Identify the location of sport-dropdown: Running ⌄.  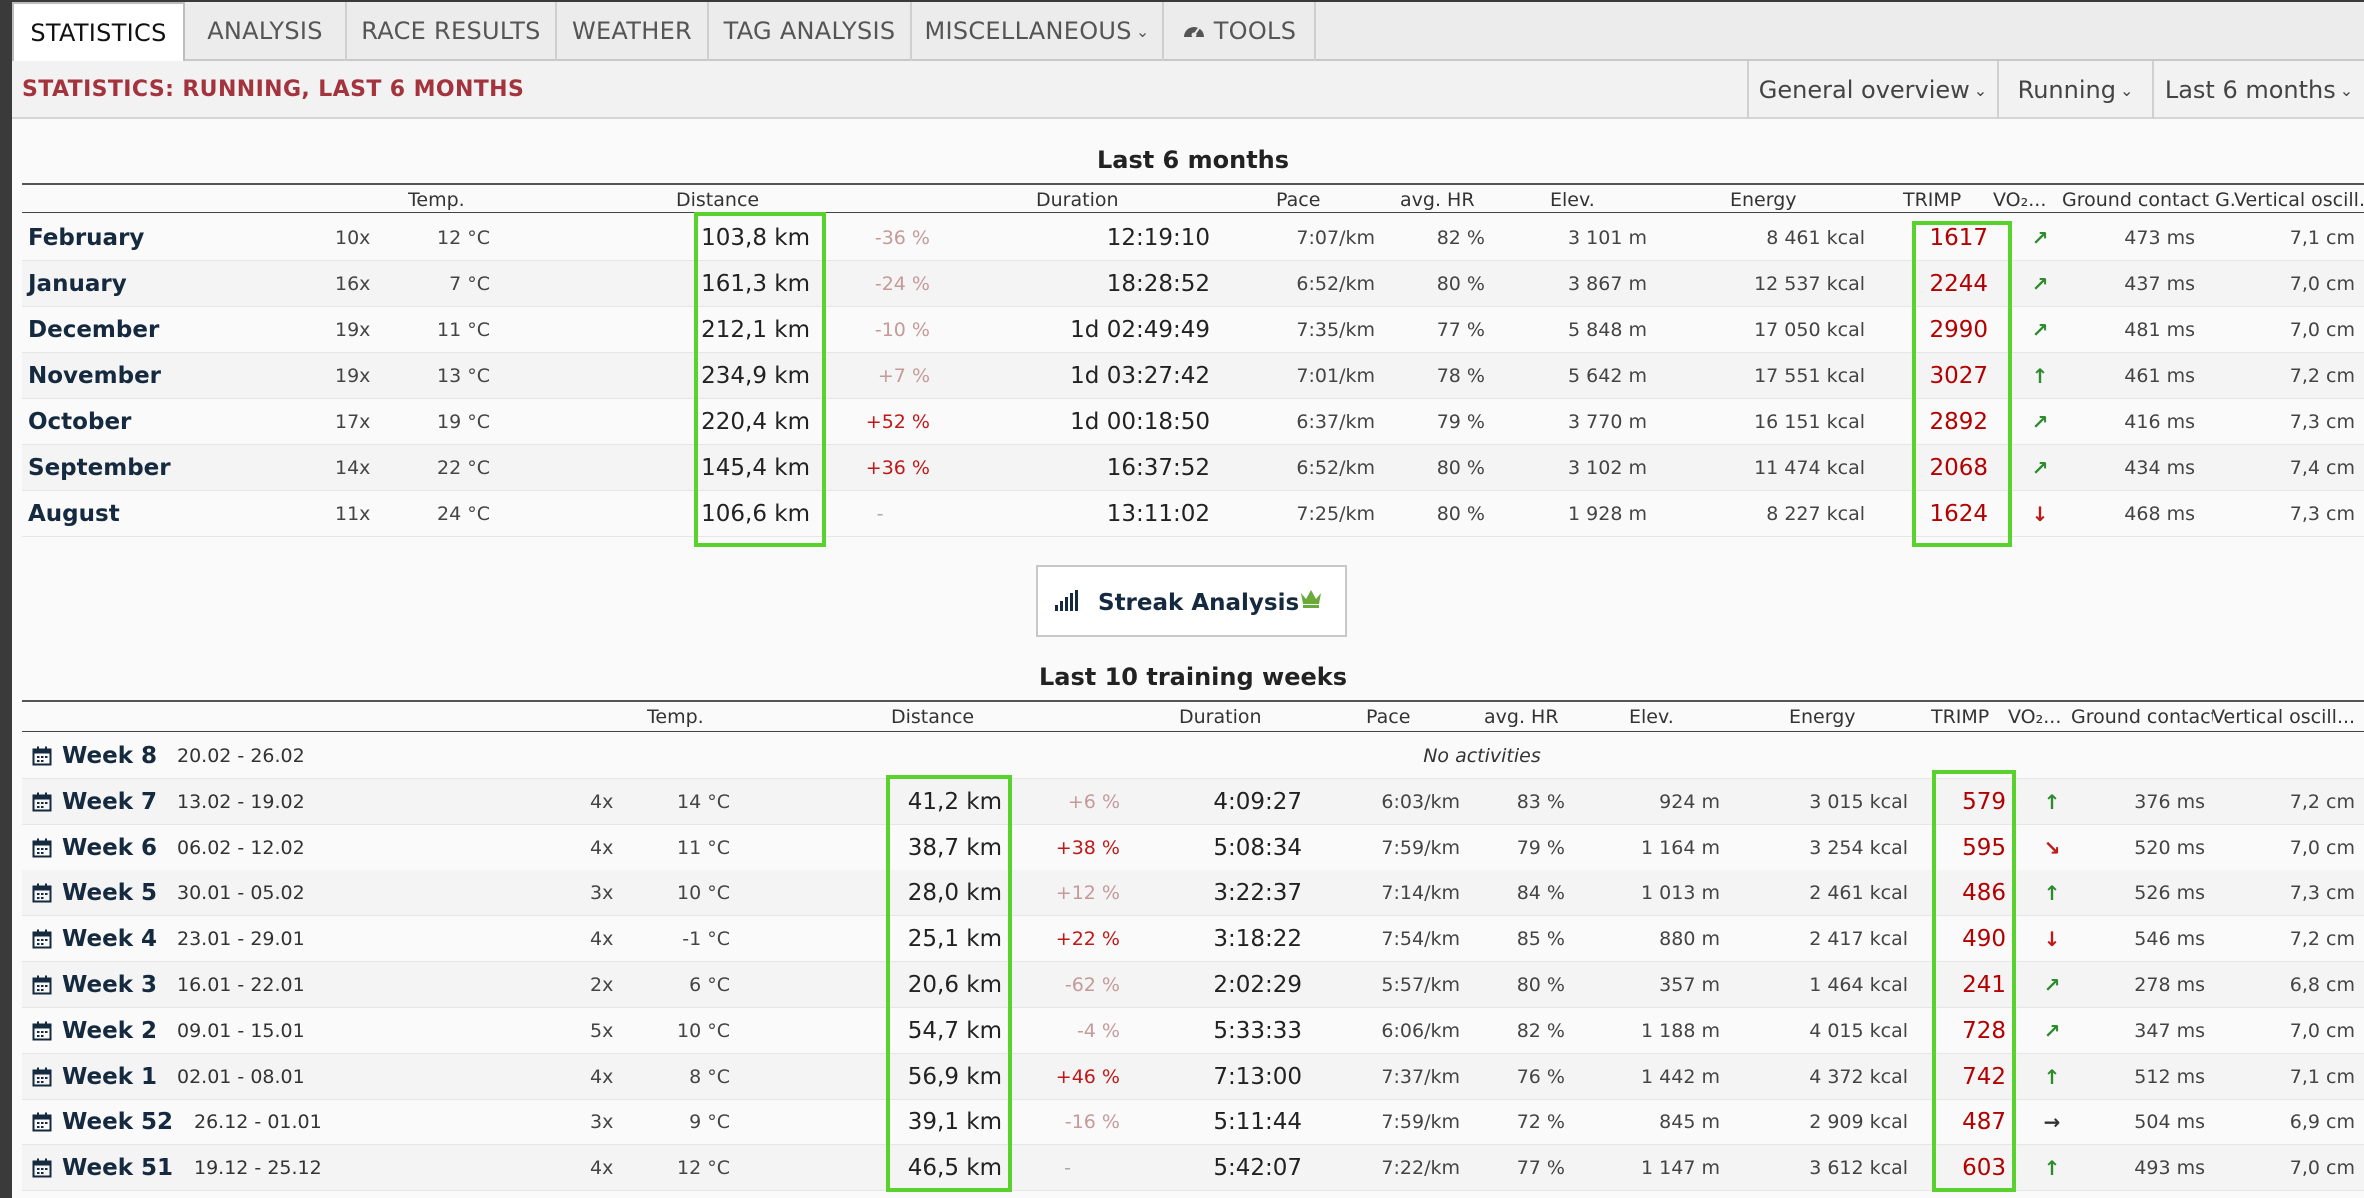
(2074, 90).